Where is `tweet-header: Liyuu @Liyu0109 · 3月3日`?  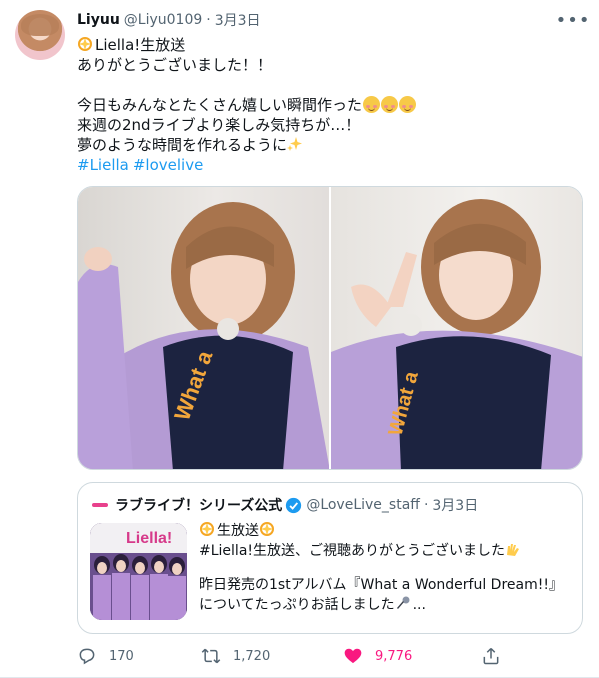 tweet-header: Liyuu @Liyu0109 · 3月3日 is located at coordinates (169, 20).